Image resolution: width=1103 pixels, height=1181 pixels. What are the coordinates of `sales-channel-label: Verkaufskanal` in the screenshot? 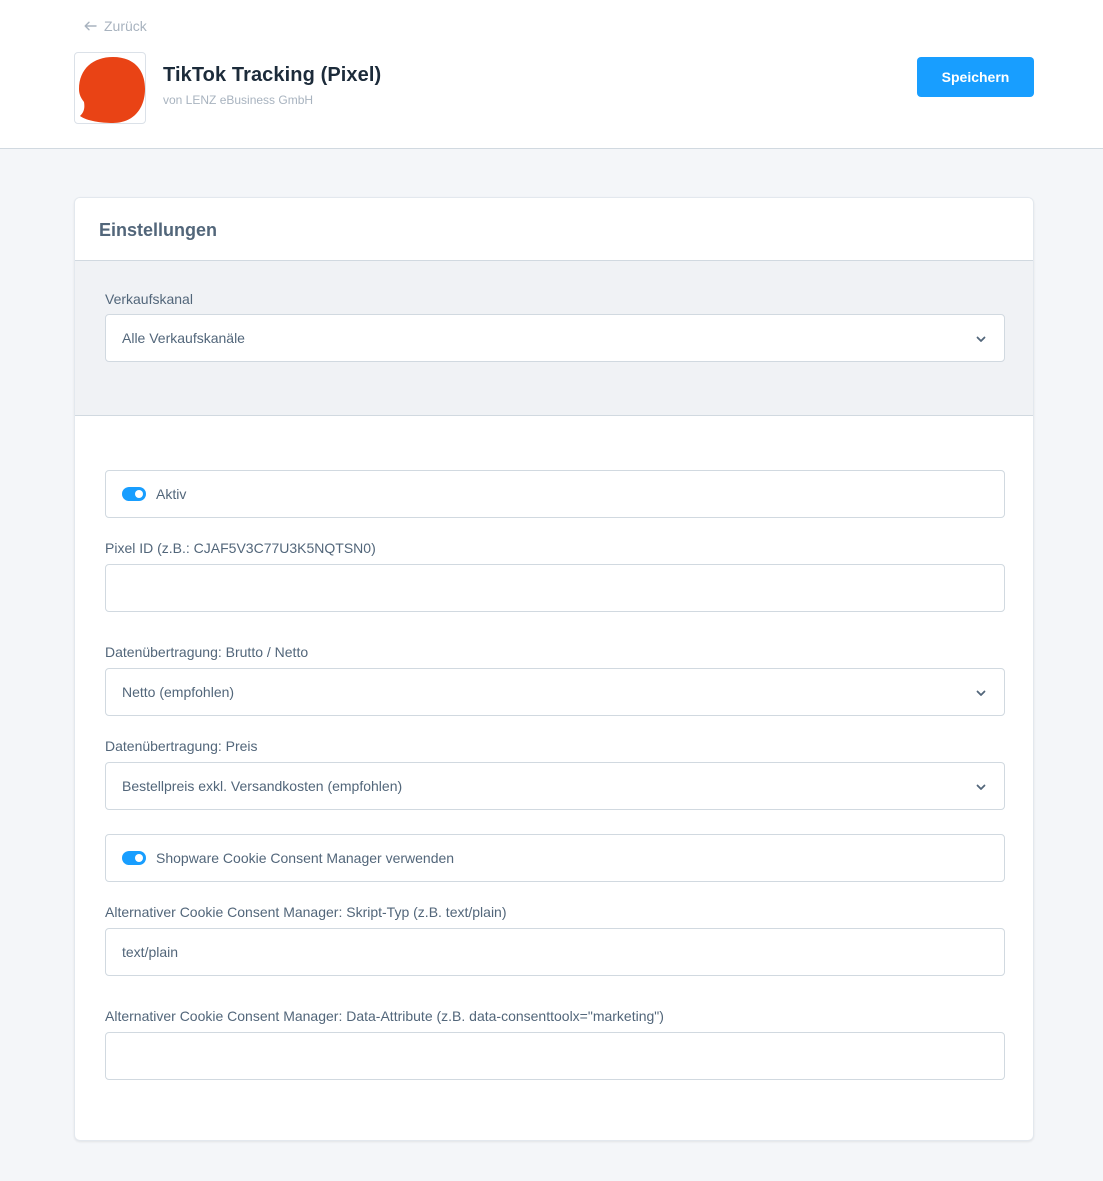 It's located at (149, 299).